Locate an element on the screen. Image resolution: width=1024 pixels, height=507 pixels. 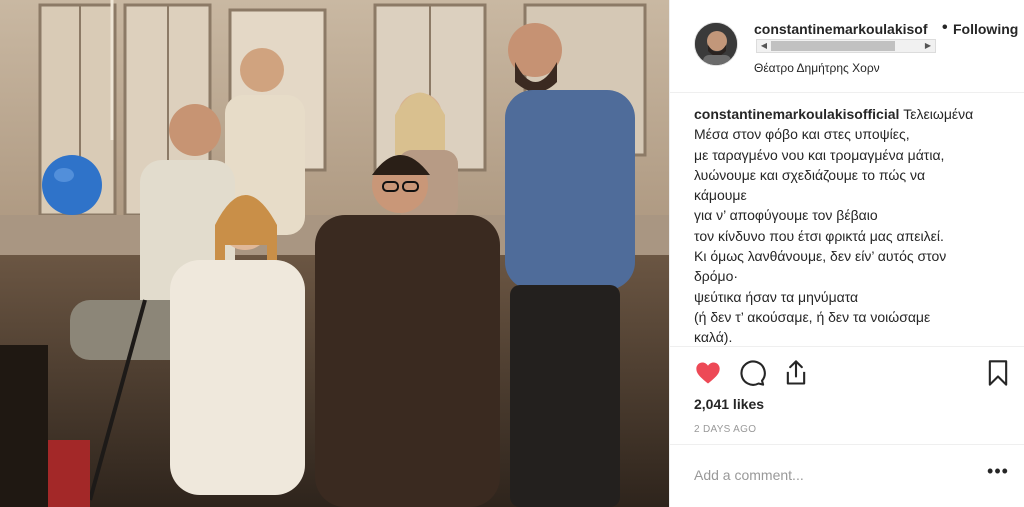
share-icon is located at coordinates (796, 373).